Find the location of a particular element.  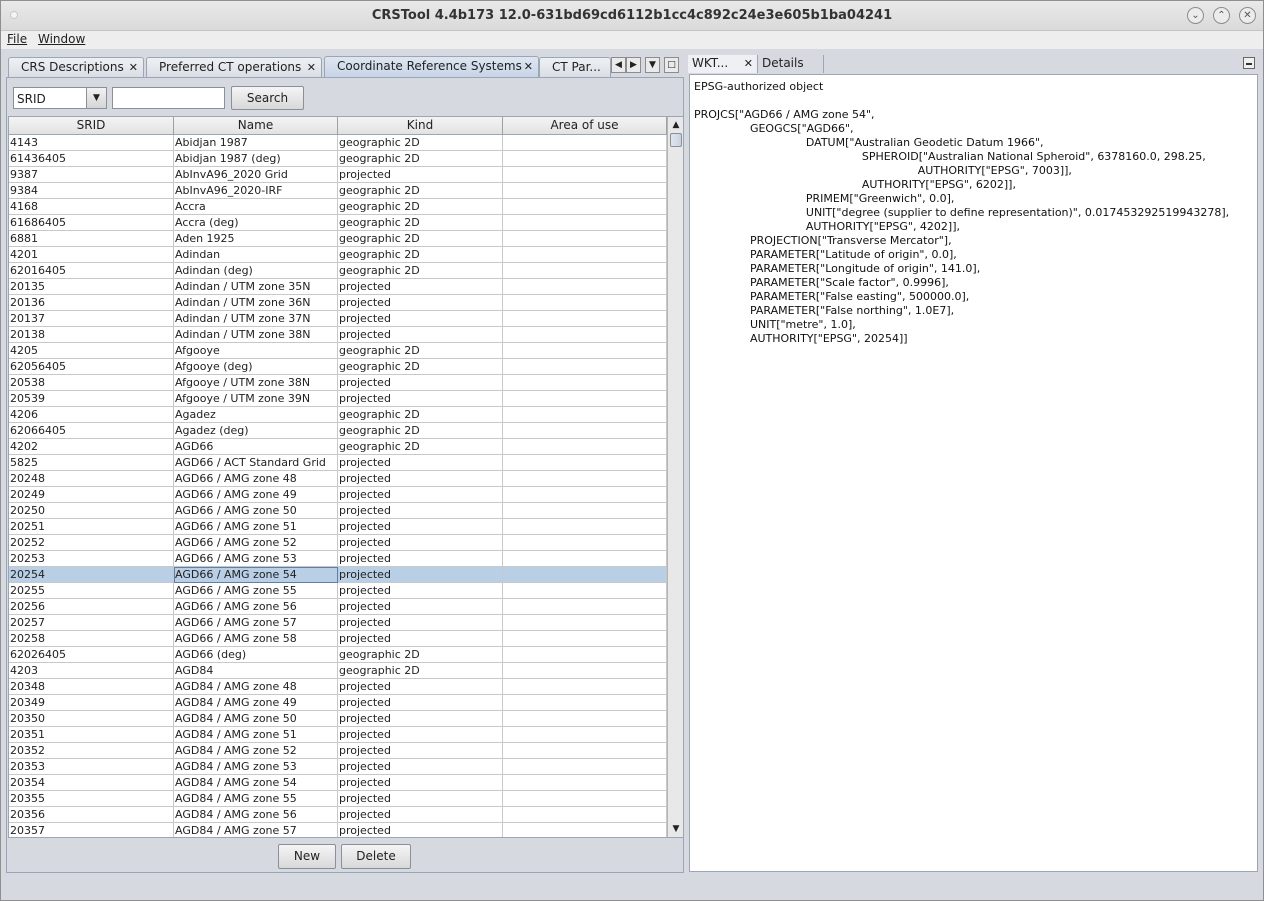

cell-srid: 20256 is located at coordinates (91, 607).